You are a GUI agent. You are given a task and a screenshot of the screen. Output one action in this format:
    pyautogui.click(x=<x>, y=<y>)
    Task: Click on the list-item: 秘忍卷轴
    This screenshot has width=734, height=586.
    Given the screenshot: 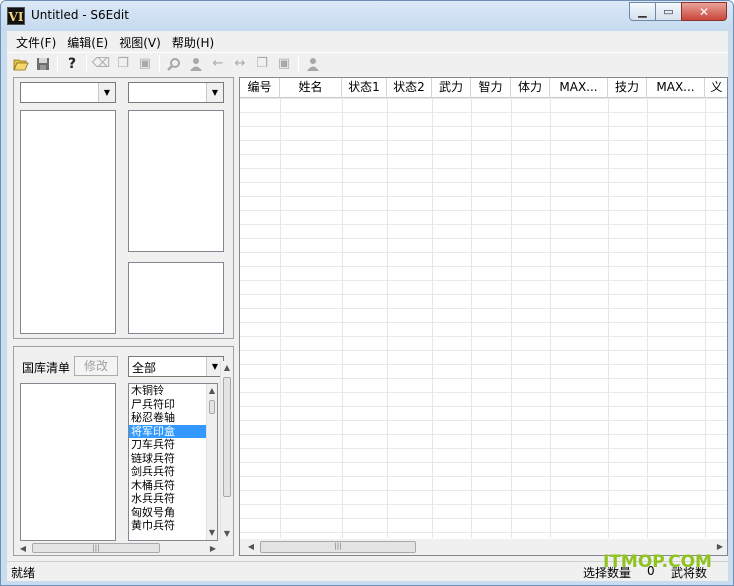 What is the action you would take?
    pyautogui.click(x=168, y=418)
    